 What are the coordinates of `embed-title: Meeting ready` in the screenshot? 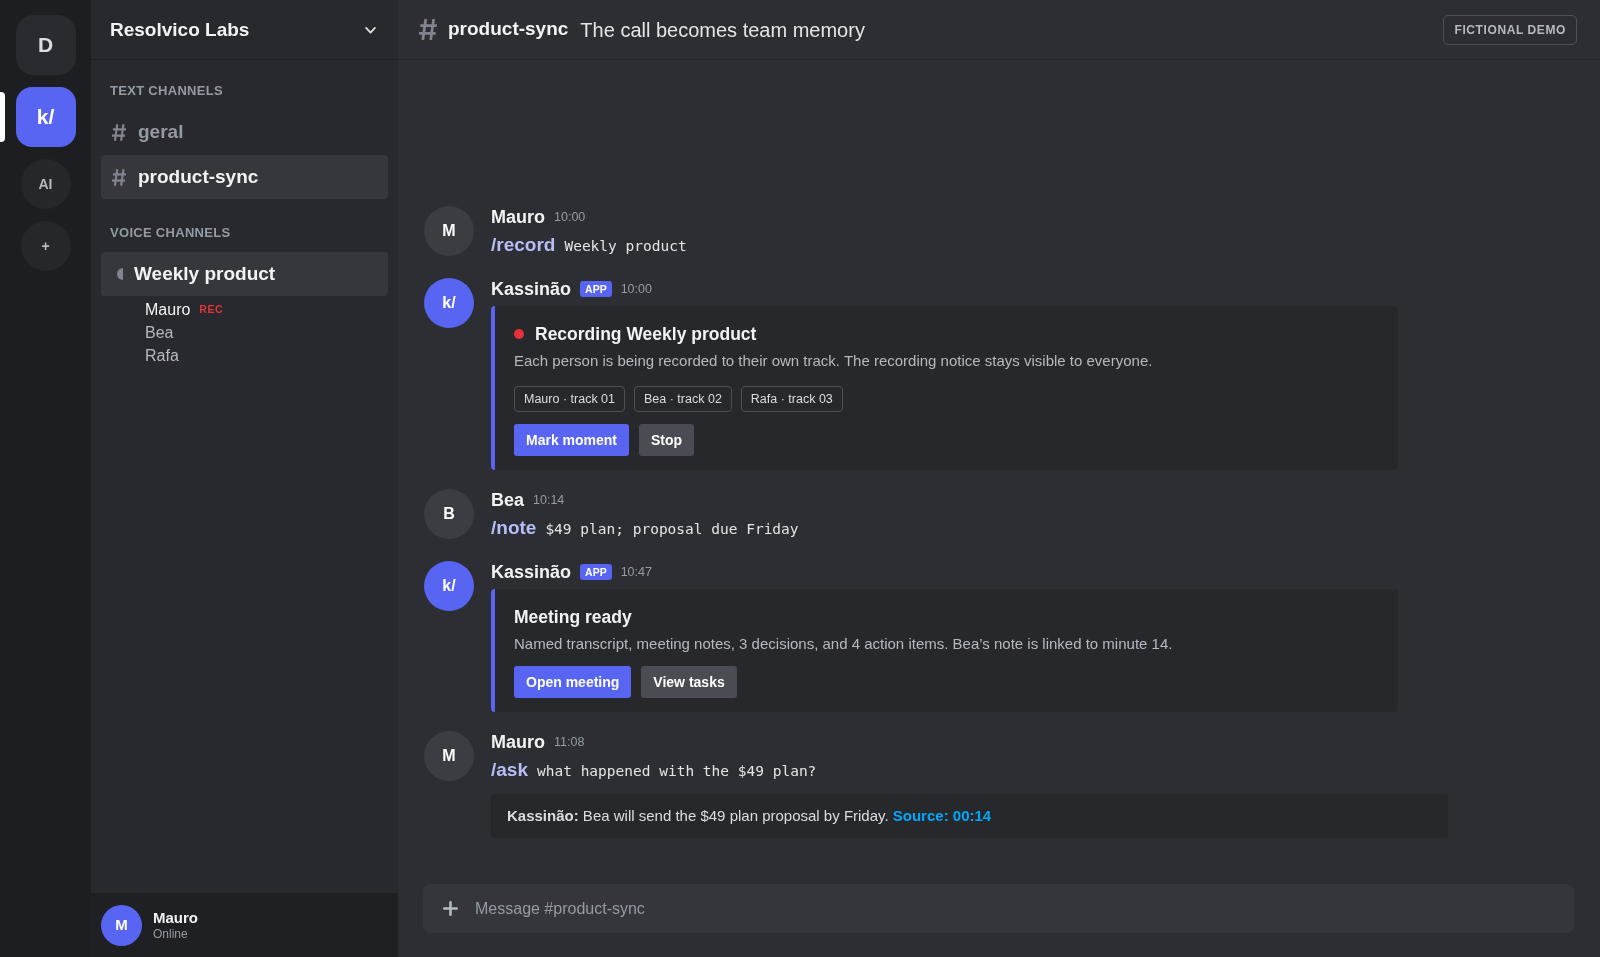 It's located at (573, 617).